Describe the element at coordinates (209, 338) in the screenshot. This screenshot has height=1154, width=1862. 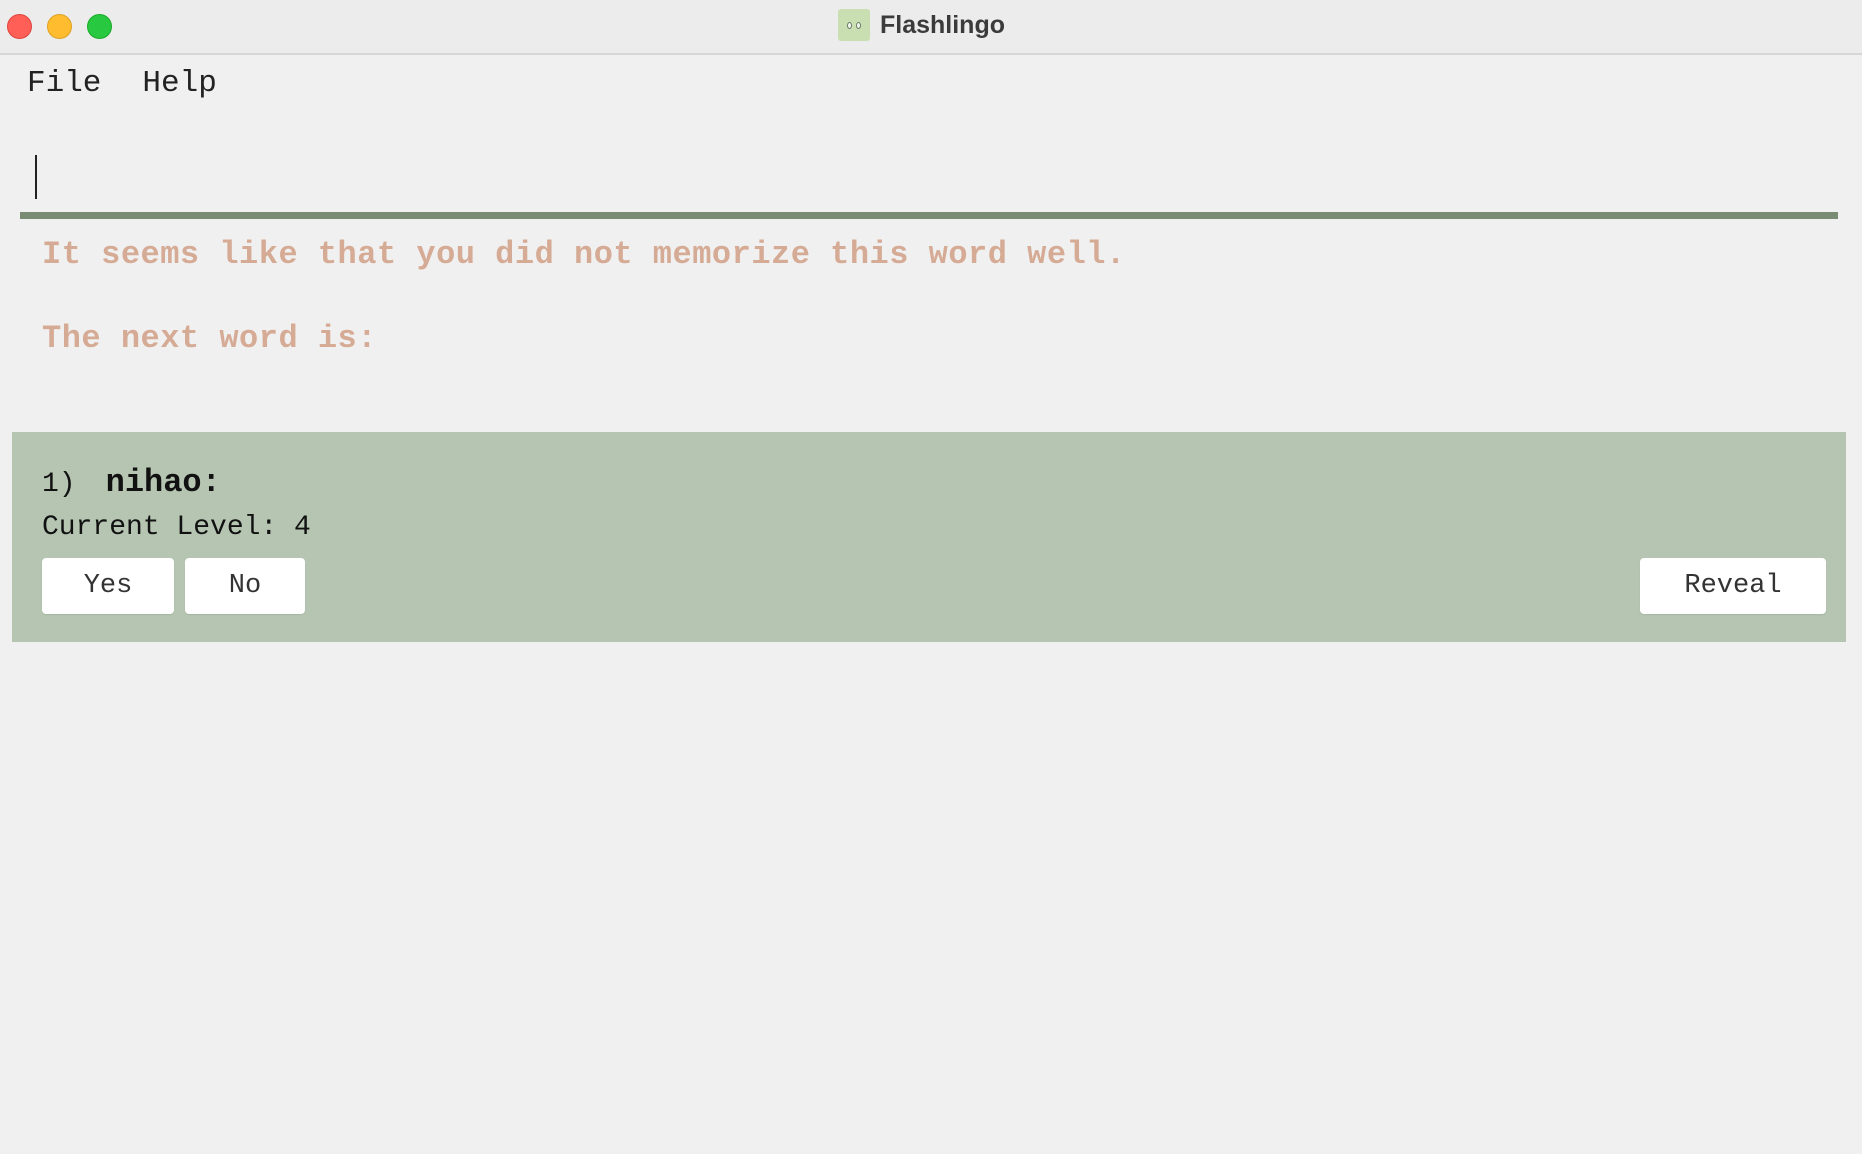
I see `next-word-message: The next word is:` at that location.